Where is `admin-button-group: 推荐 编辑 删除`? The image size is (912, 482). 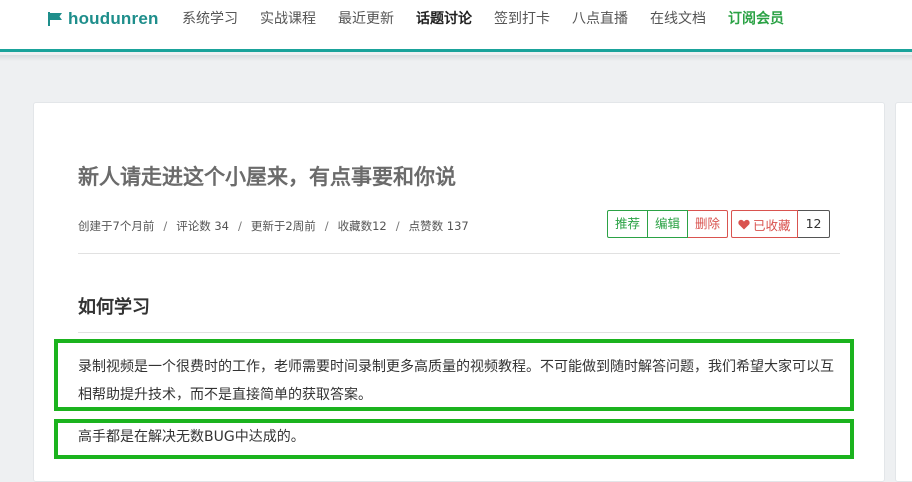 admin-button-group: 推荐 编辑 删除 is located at coordinates (668, 224).